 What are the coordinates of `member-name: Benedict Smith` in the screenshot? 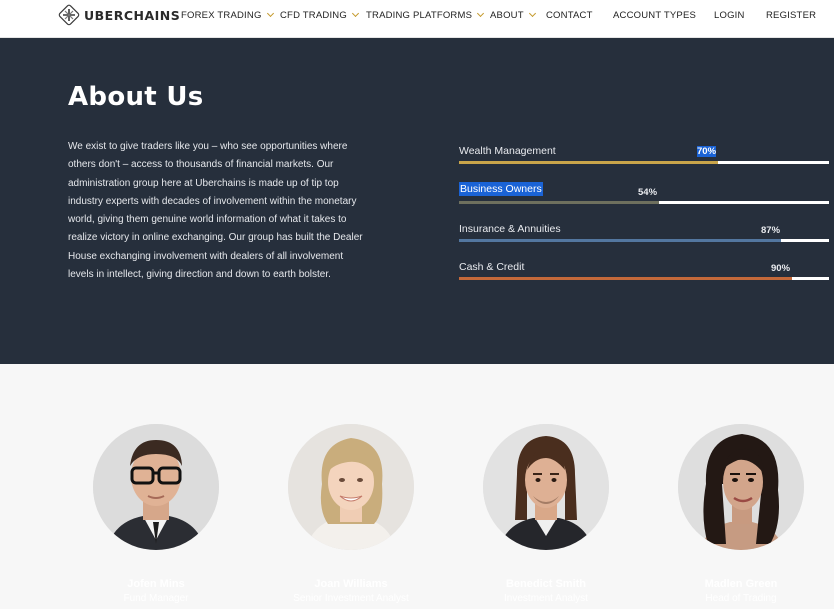 It's located at (546, 584).